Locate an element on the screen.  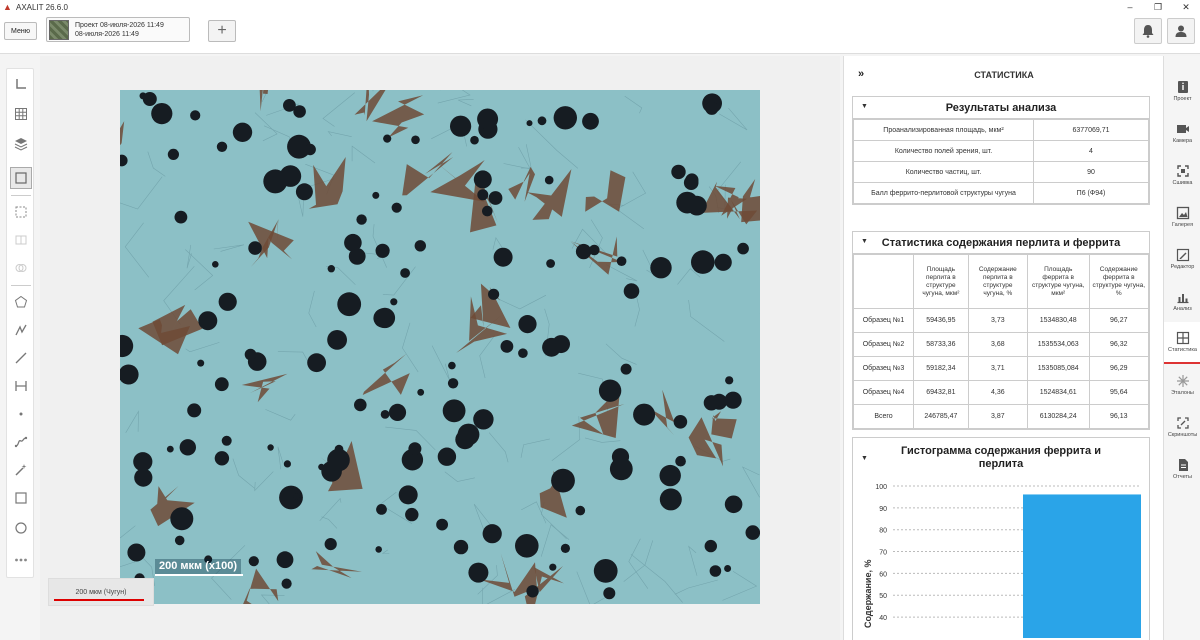
rail-item-editor: Редактор is located at coordinates (1182, 259).